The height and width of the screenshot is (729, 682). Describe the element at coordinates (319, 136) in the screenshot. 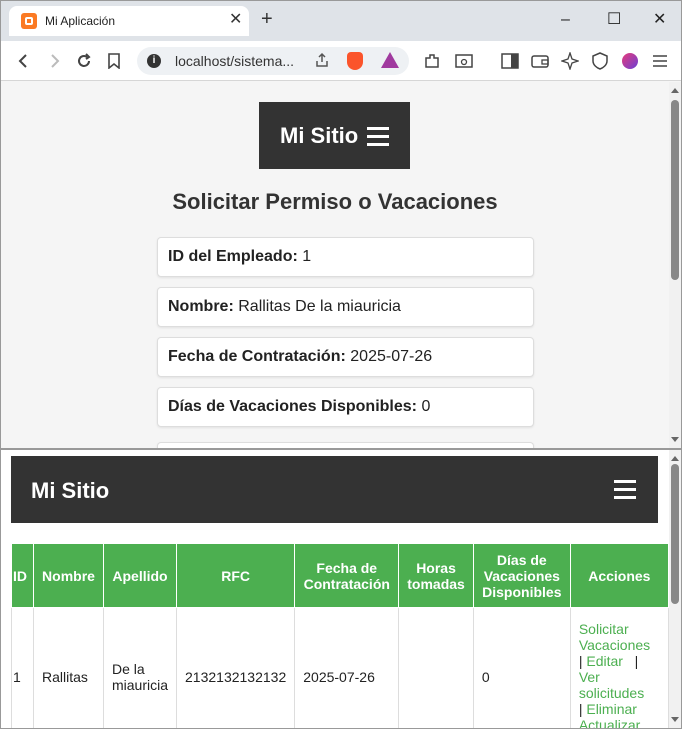

I see `brand-logo: Mi Sitio` at that location.